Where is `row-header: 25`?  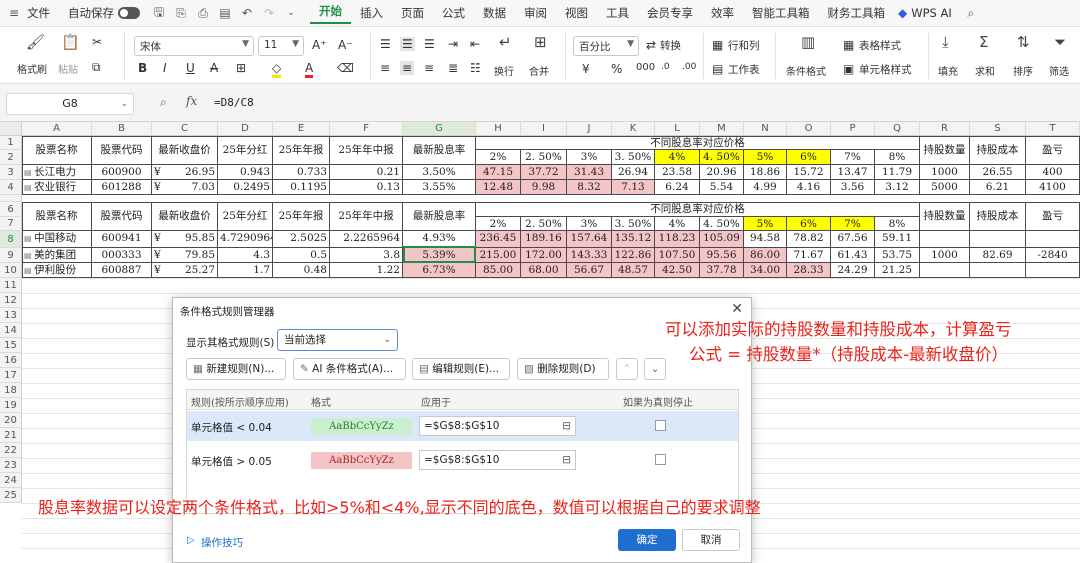 row-header: 25 is located at coordinates (11, 495).